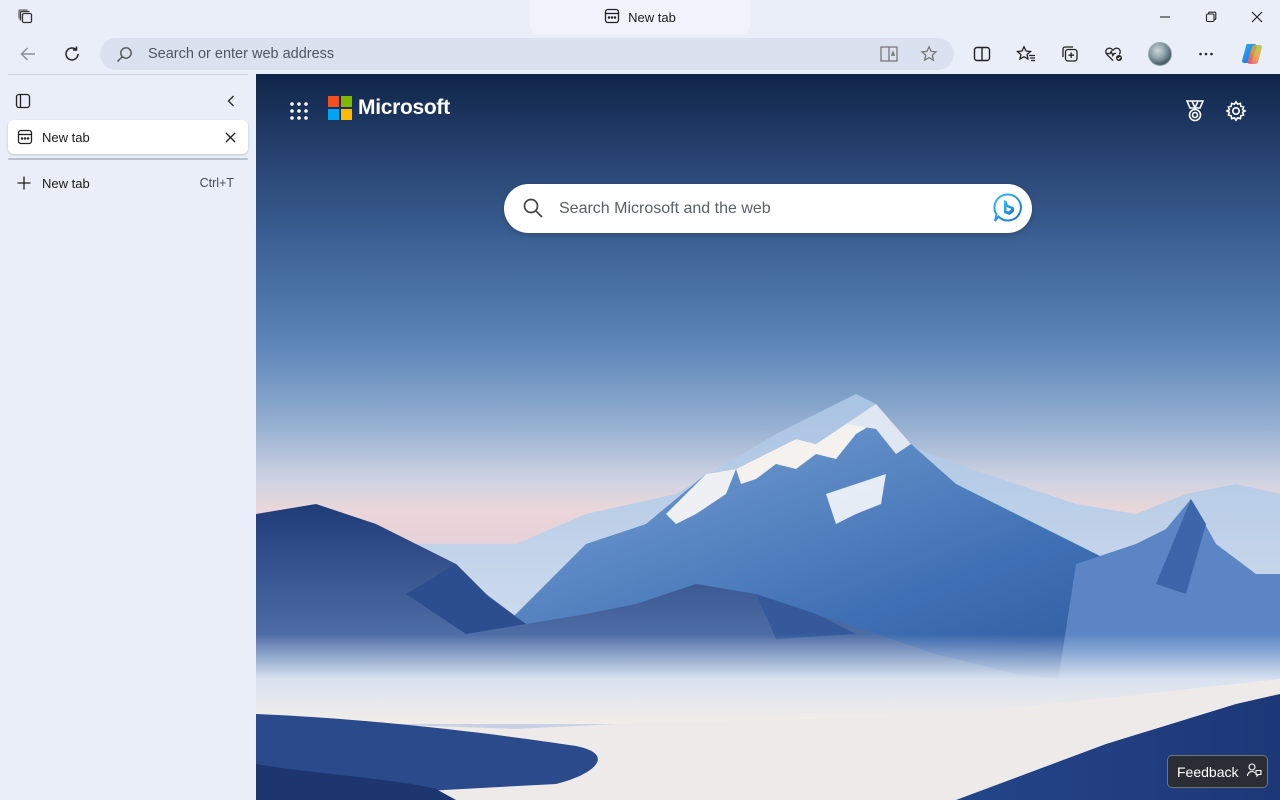  I want to click on app-launcher-icon, so click(299, 111).